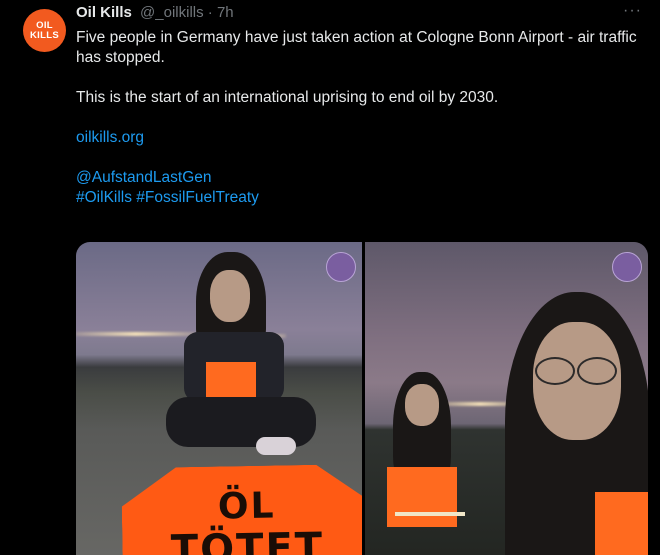 The height and width of the screenshot is (555, 660). What do you see at coordinates (425, 463) in the screenshot?
I see `person-background` at bounding box center [425, 463].